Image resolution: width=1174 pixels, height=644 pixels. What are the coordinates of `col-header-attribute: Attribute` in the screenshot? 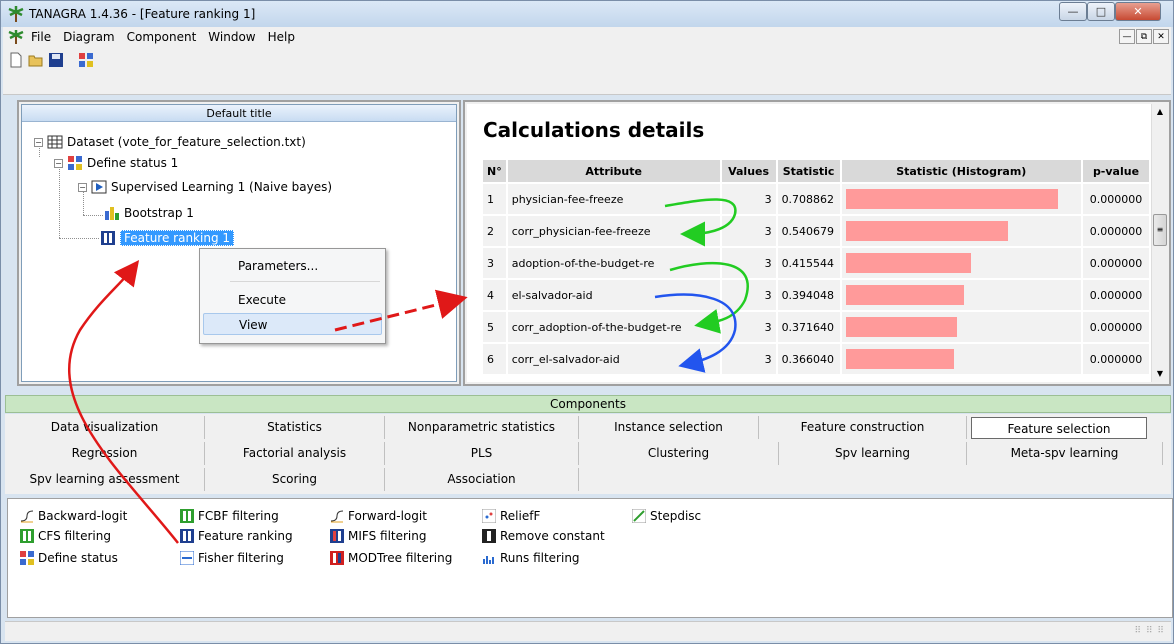 It's located at (613, 171).